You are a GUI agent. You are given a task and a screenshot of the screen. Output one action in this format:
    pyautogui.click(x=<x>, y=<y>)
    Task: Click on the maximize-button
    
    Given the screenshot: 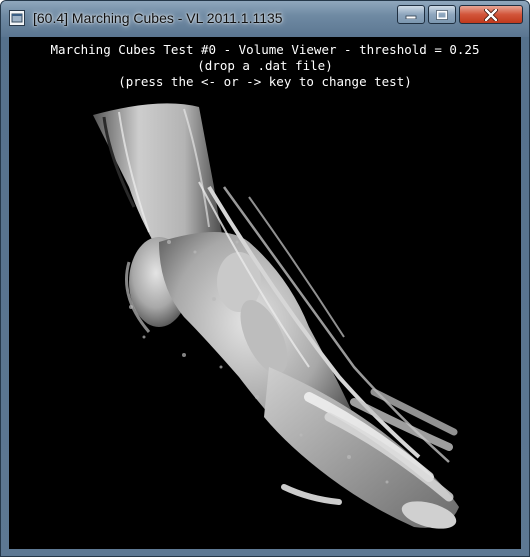 What is the action you would take?
    pyautogui.click(x=442, y=14)
    